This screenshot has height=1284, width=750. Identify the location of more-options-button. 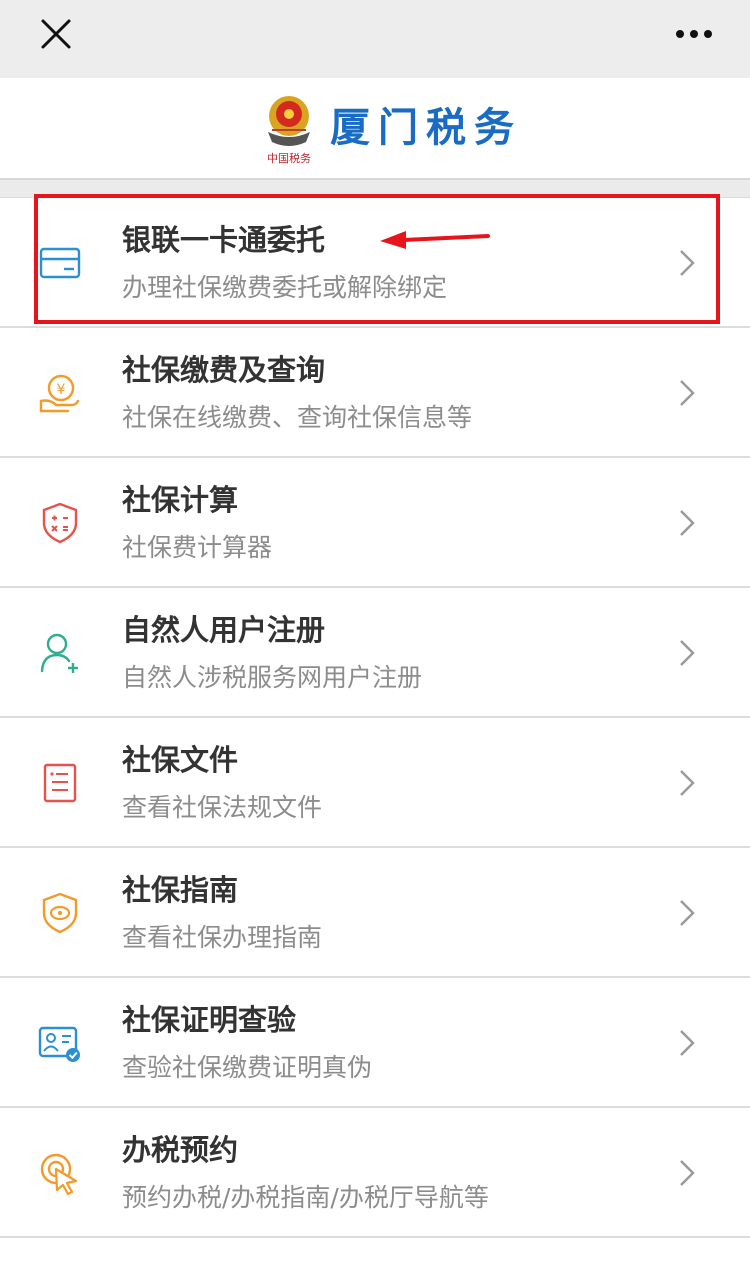
(694, 34).